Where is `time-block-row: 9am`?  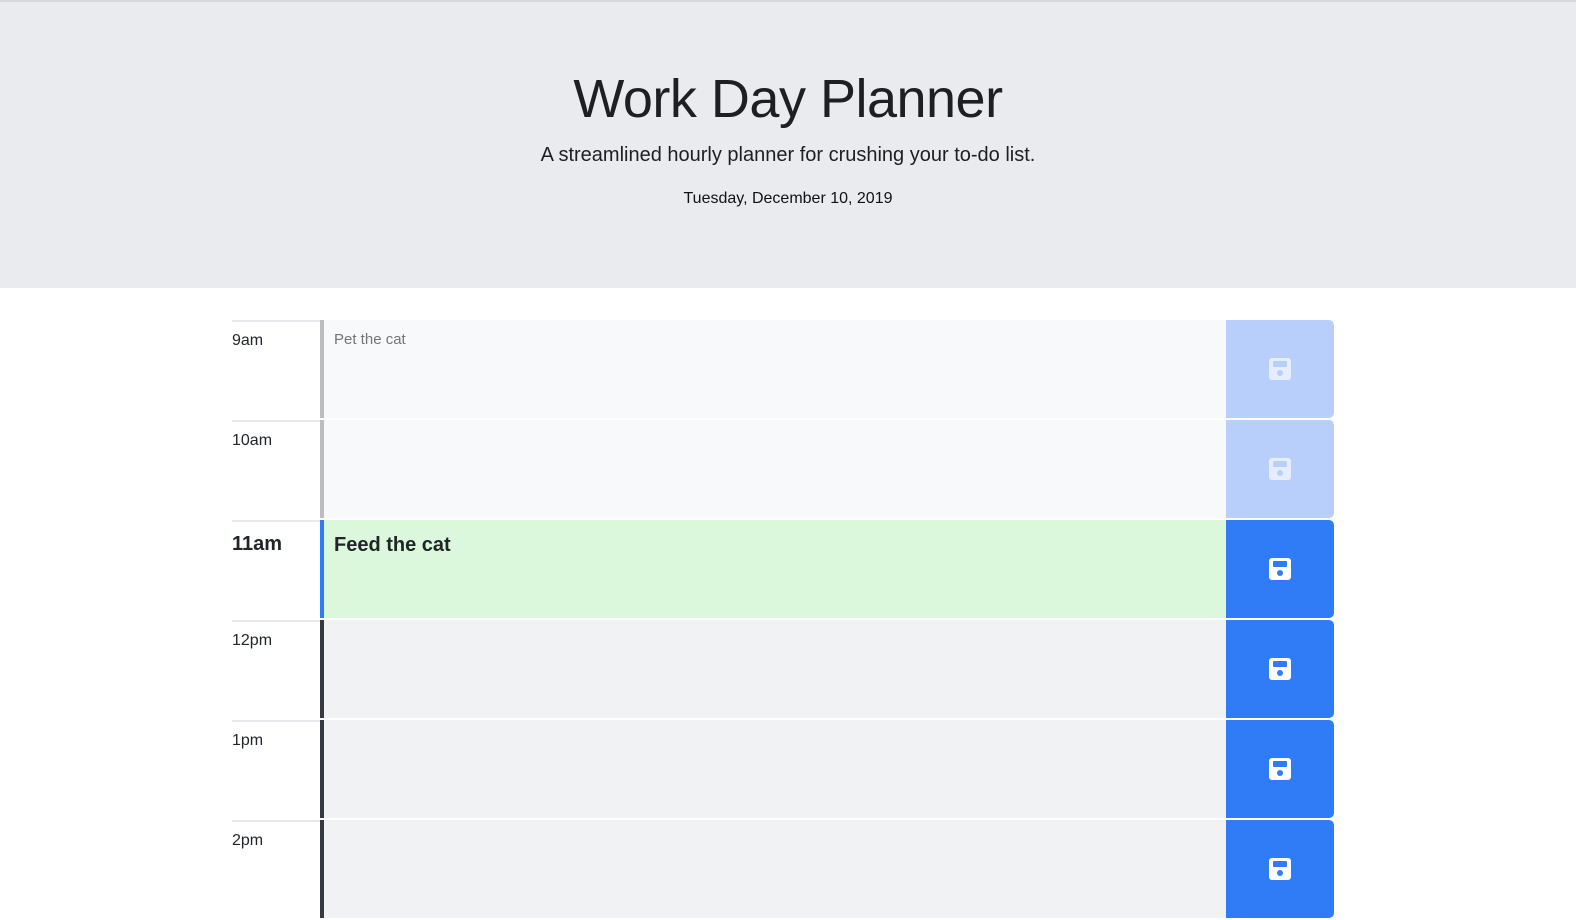 time-block-row: 9am is located at coordinates (784, 370).